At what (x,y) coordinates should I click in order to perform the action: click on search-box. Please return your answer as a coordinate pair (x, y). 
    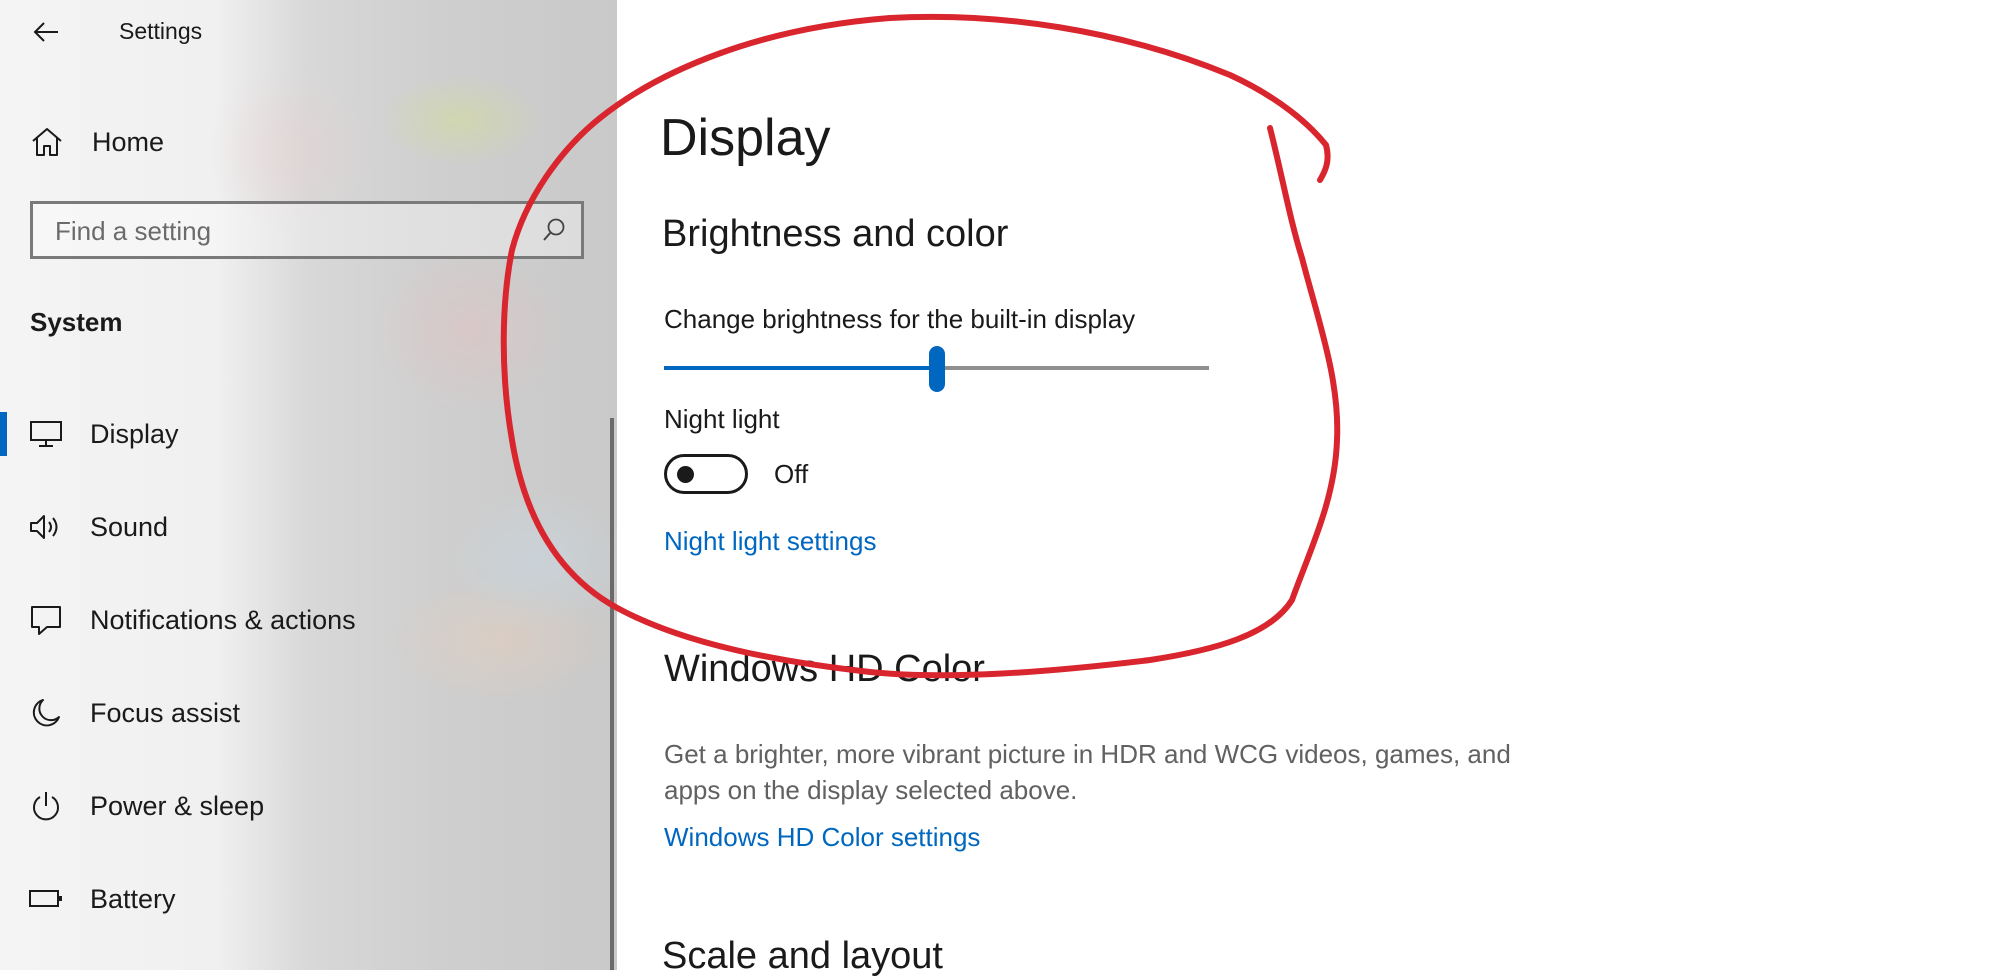
    Looking at the image, I should click on (307, 230).